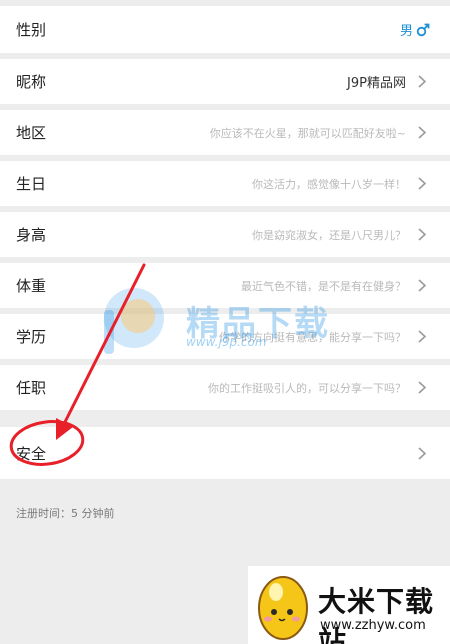  What do you see at coordinates (225, 29) in the screenshot?
I see `row-gender: 性别 男` at bounding box center [225, 29].